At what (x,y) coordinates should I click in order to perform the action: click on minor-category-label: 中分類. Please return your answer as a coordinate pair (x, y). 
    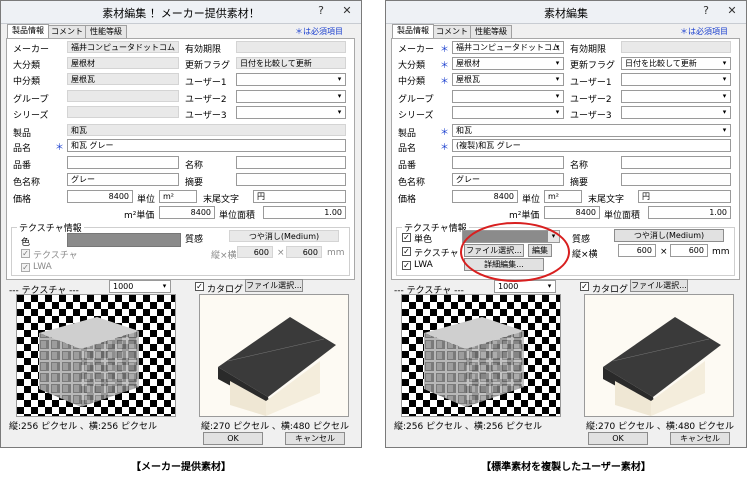
    Looking at the image, I should click on (412, 82).